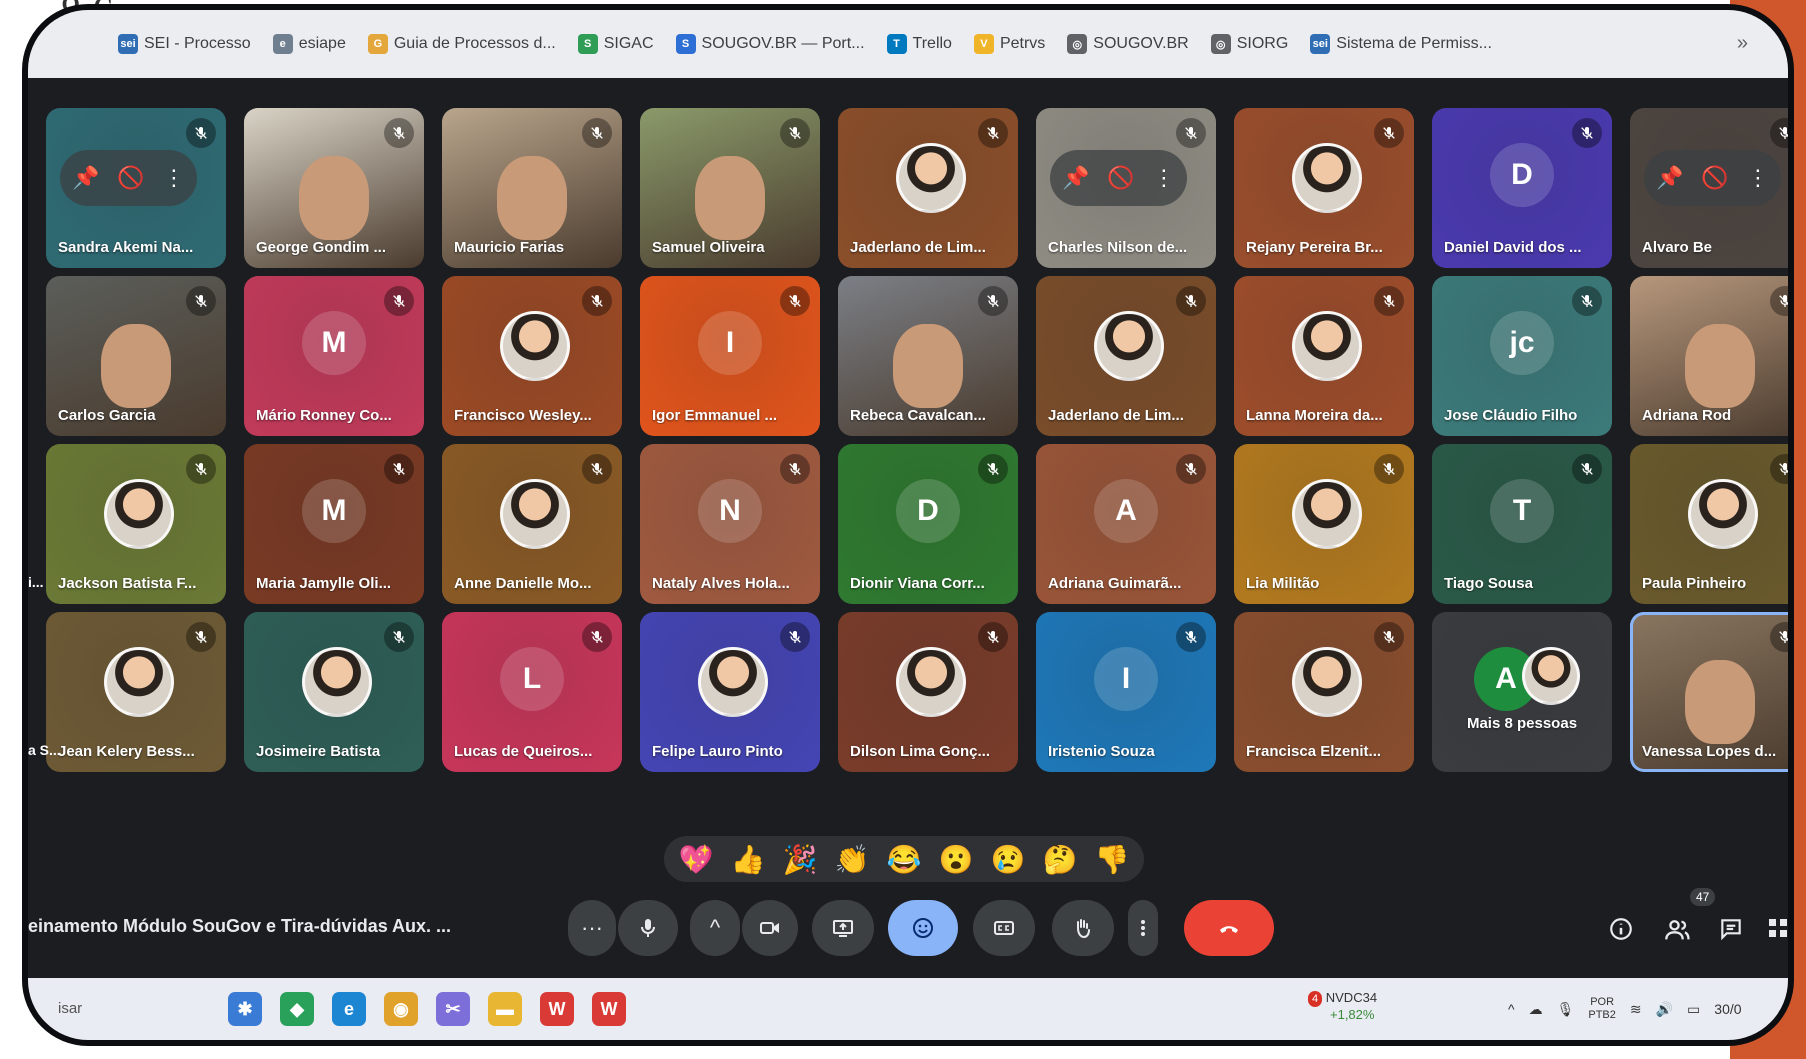  I want to click on bookmark-item: V Petrvs, so click(1009, 44).